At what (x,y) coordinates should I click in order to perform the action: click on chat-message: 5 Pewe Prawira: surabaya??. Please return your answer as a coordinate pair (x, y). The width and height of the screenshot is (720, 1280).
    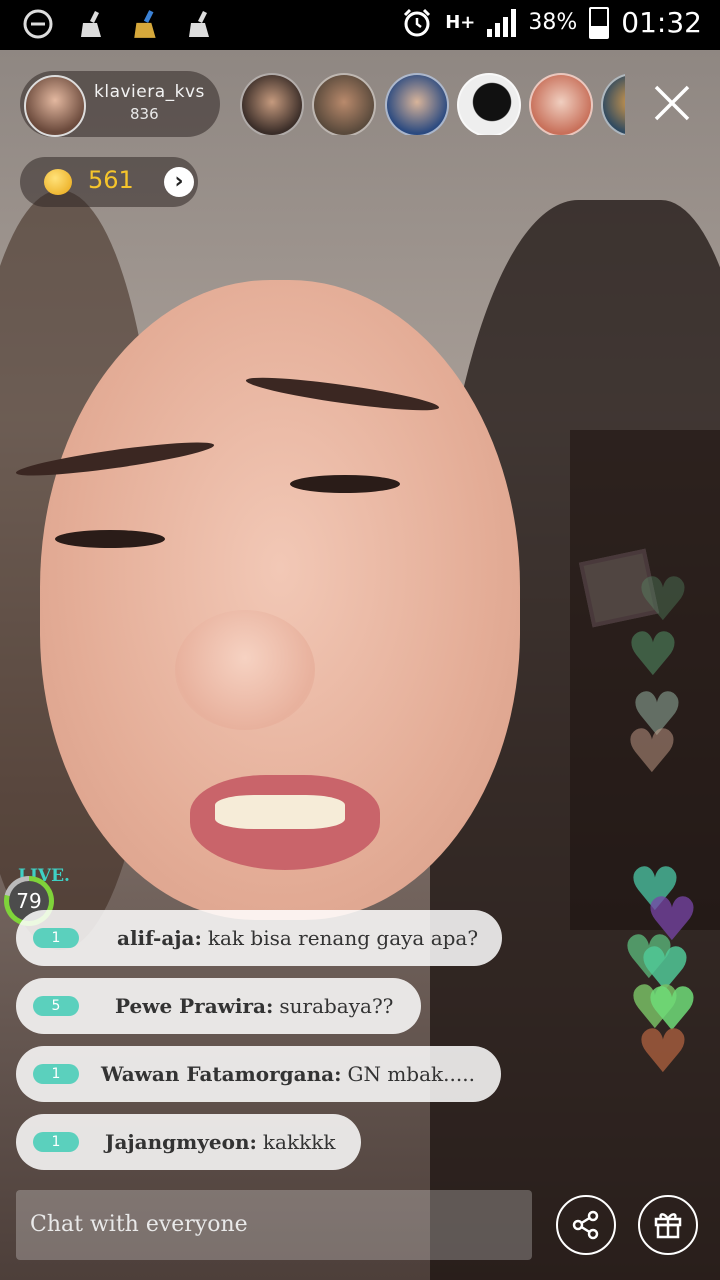
    Looking at the image, I should click on (219, 1006).